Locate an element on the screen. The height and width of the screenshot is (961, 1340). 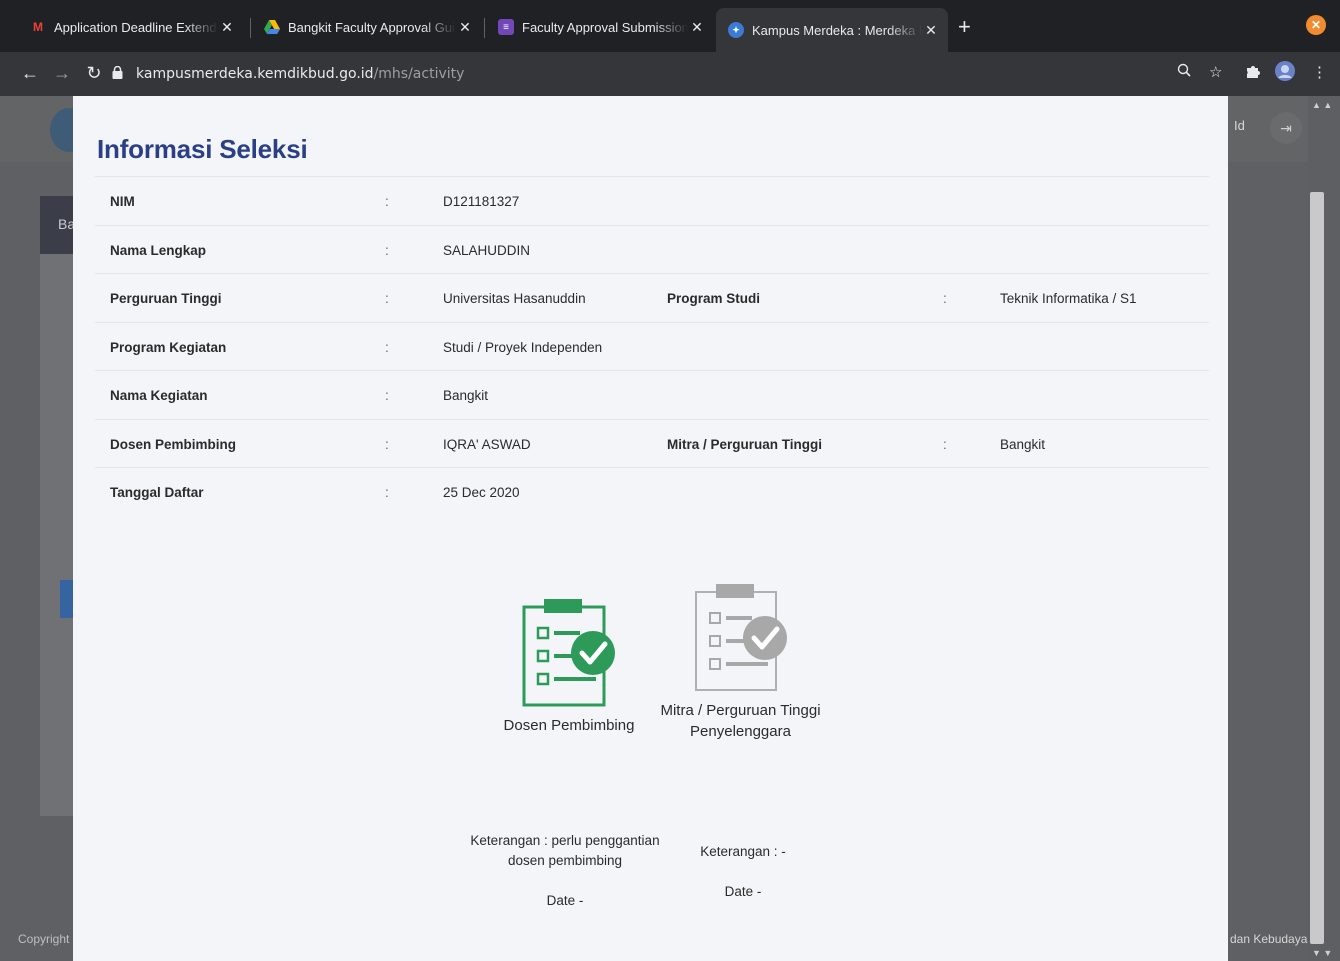
gmail-icon: M is located at coordinates (38, 27).